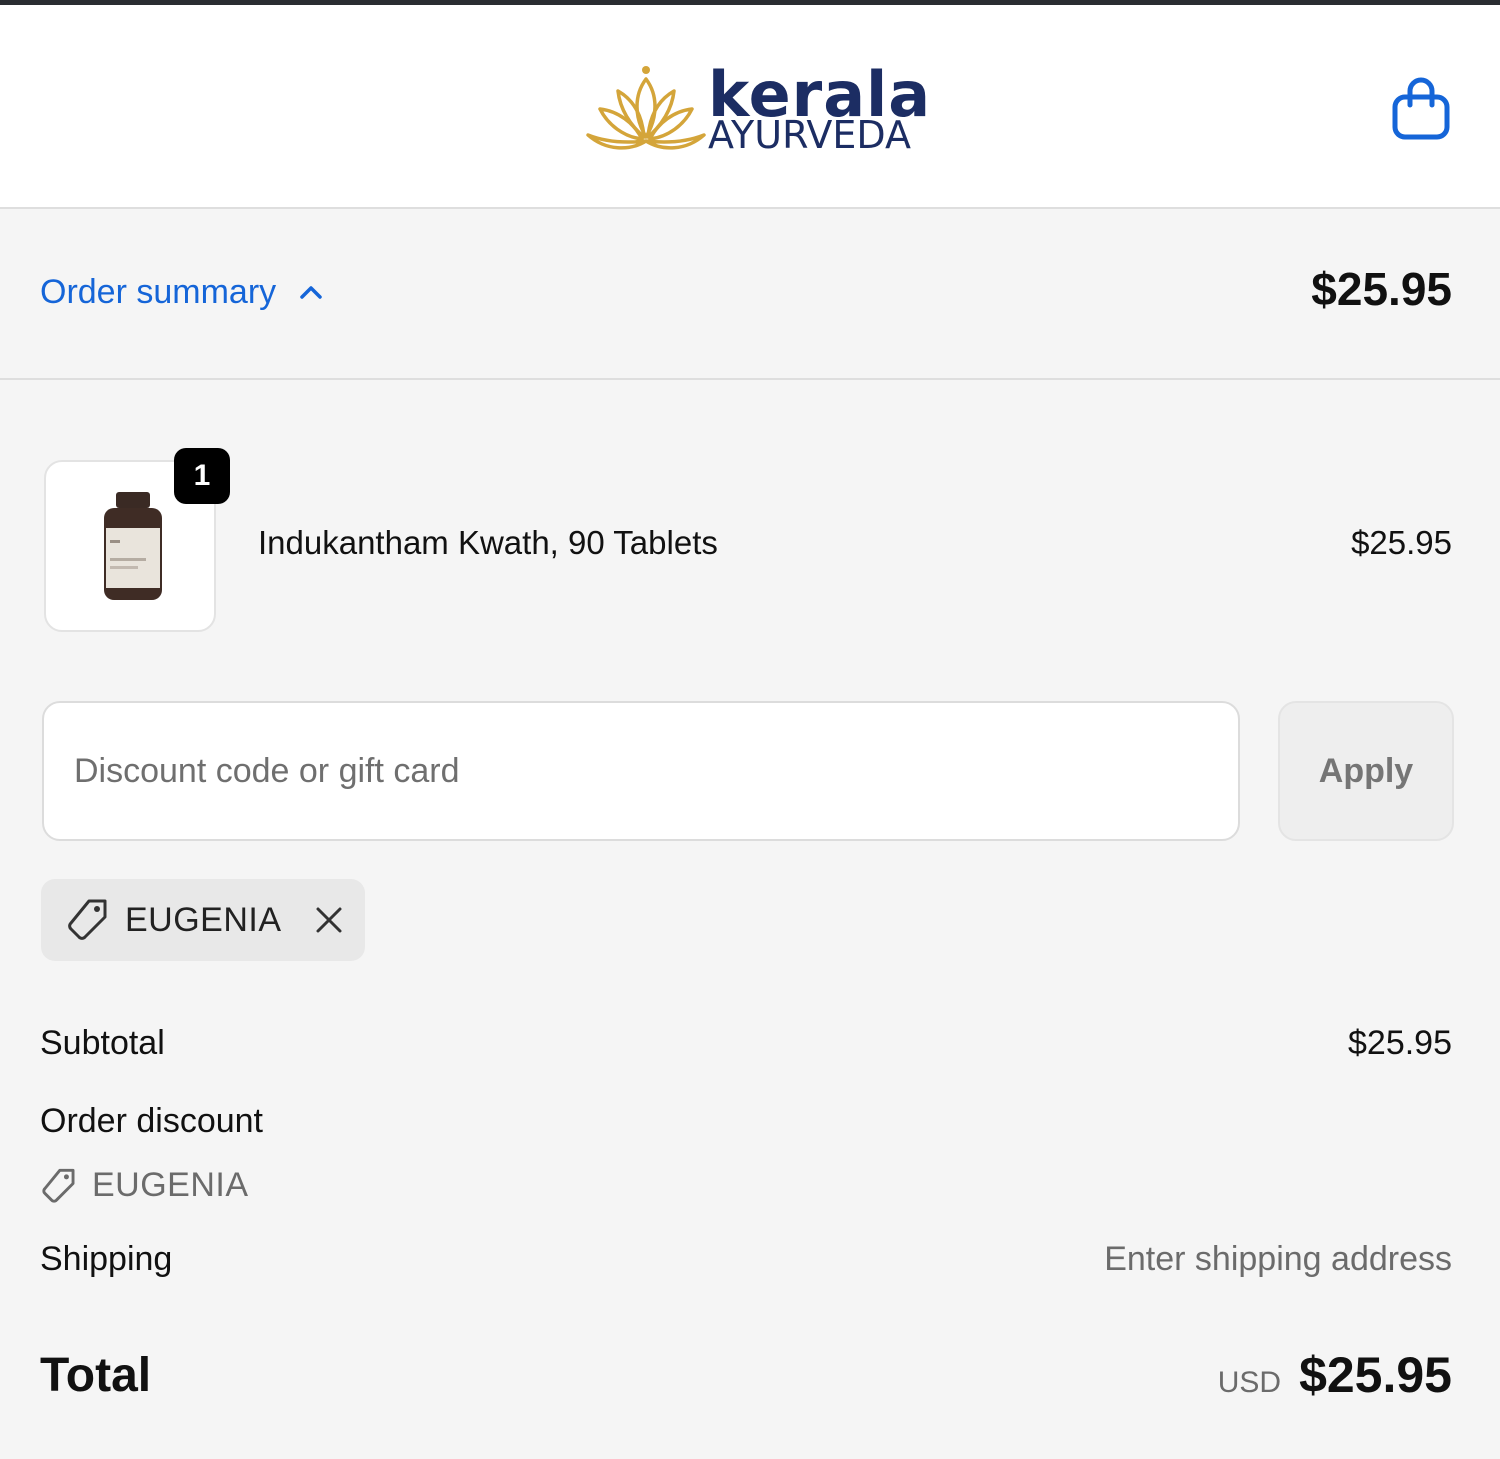  I want to click on total-value: $25.95, so click(1375, 1375).